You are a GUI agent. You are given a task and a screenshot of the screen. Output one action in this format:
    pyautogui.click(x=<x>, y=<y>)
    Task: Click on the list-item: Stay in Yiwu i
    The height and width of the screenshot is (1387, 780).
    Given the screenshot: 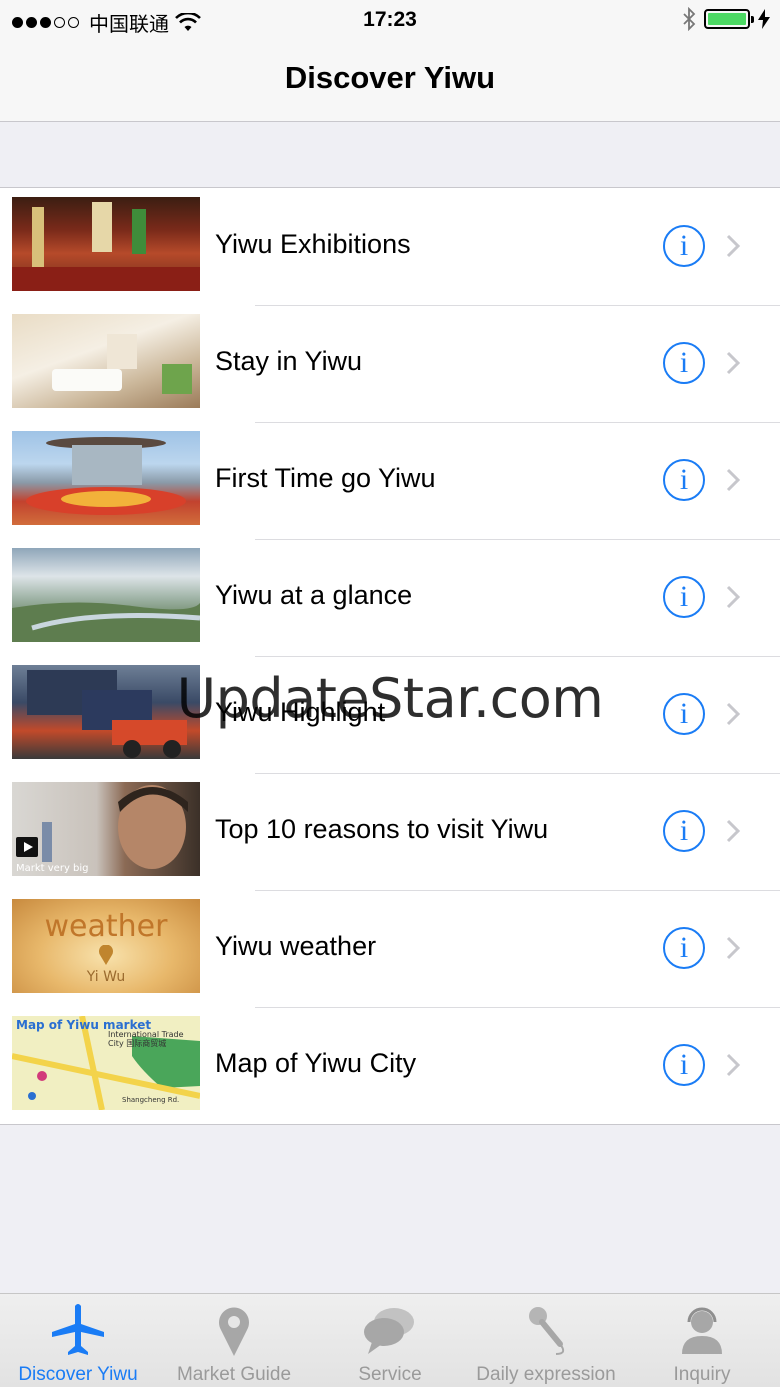 What is the action you would take?
    pyautogui.click(x=390, y=363)
    